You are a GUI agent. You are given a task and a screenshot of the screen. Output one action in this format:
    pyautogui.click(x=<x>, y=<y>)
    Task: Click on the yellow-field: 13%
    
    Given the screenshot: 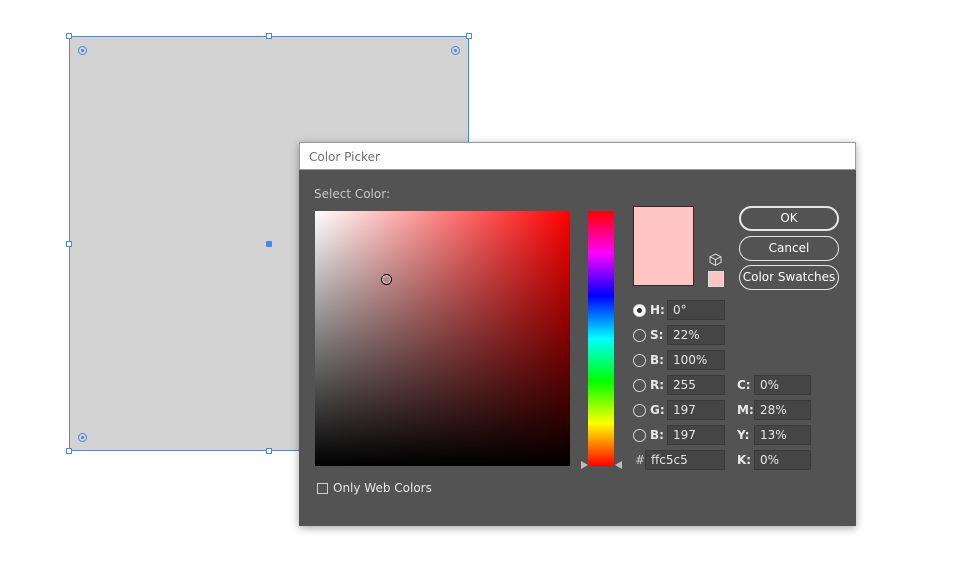 What is the action you would take?
    pyautogui.click(x=782, y=435)
    